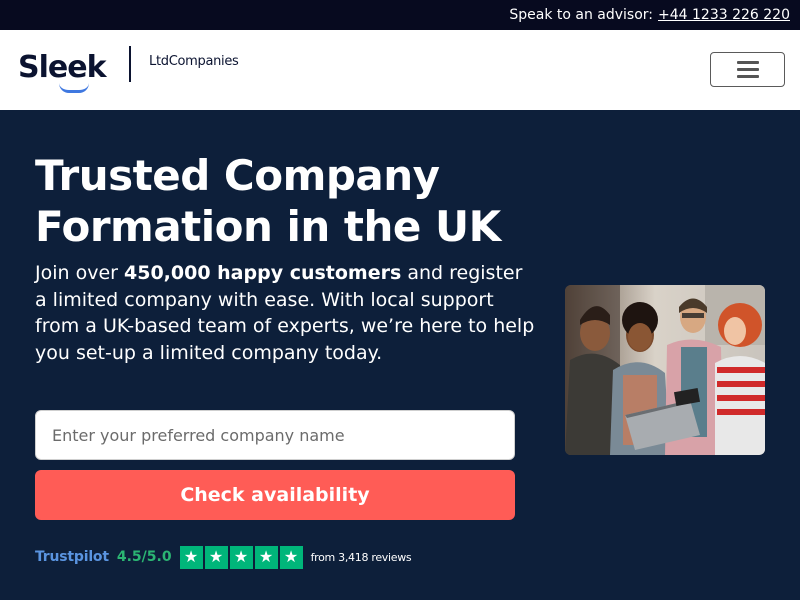  I want to click on logo-smile-icon, so click(74, 88).